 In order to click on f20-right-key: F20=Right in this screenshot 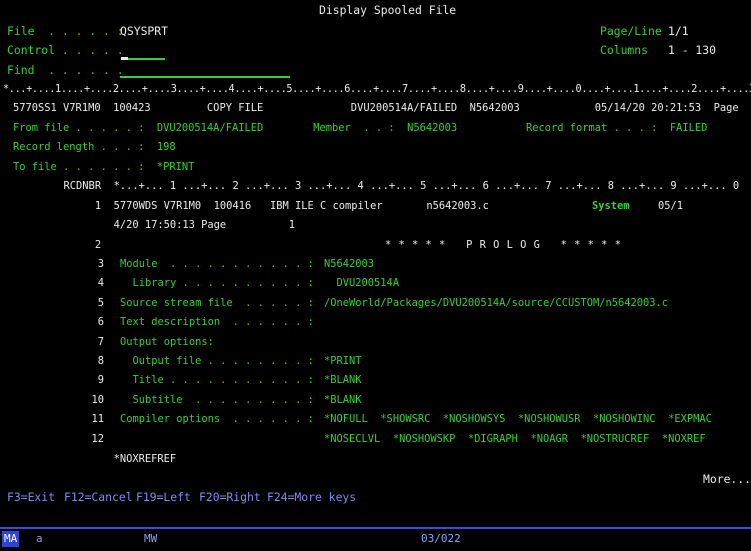, I will do `click(230, 497)`.